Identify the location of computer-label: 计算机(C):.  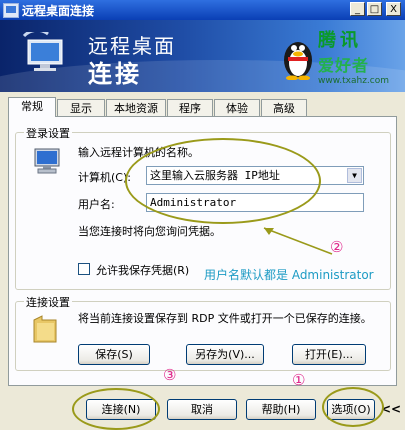
(104, 177).